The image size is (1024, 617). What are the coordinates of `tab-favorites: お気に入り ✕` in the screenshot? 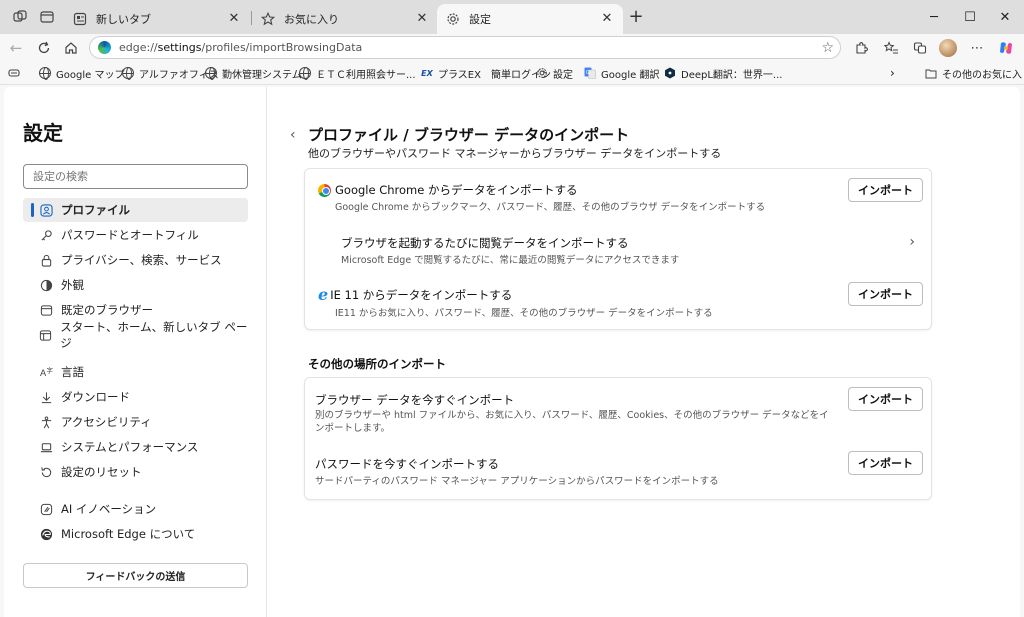 It's located at (345, 19).